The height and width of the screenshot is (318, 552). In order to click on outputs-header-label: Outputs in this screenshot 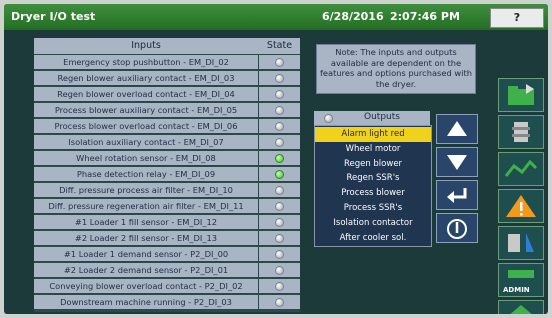, I will do `click(382, 117)`.